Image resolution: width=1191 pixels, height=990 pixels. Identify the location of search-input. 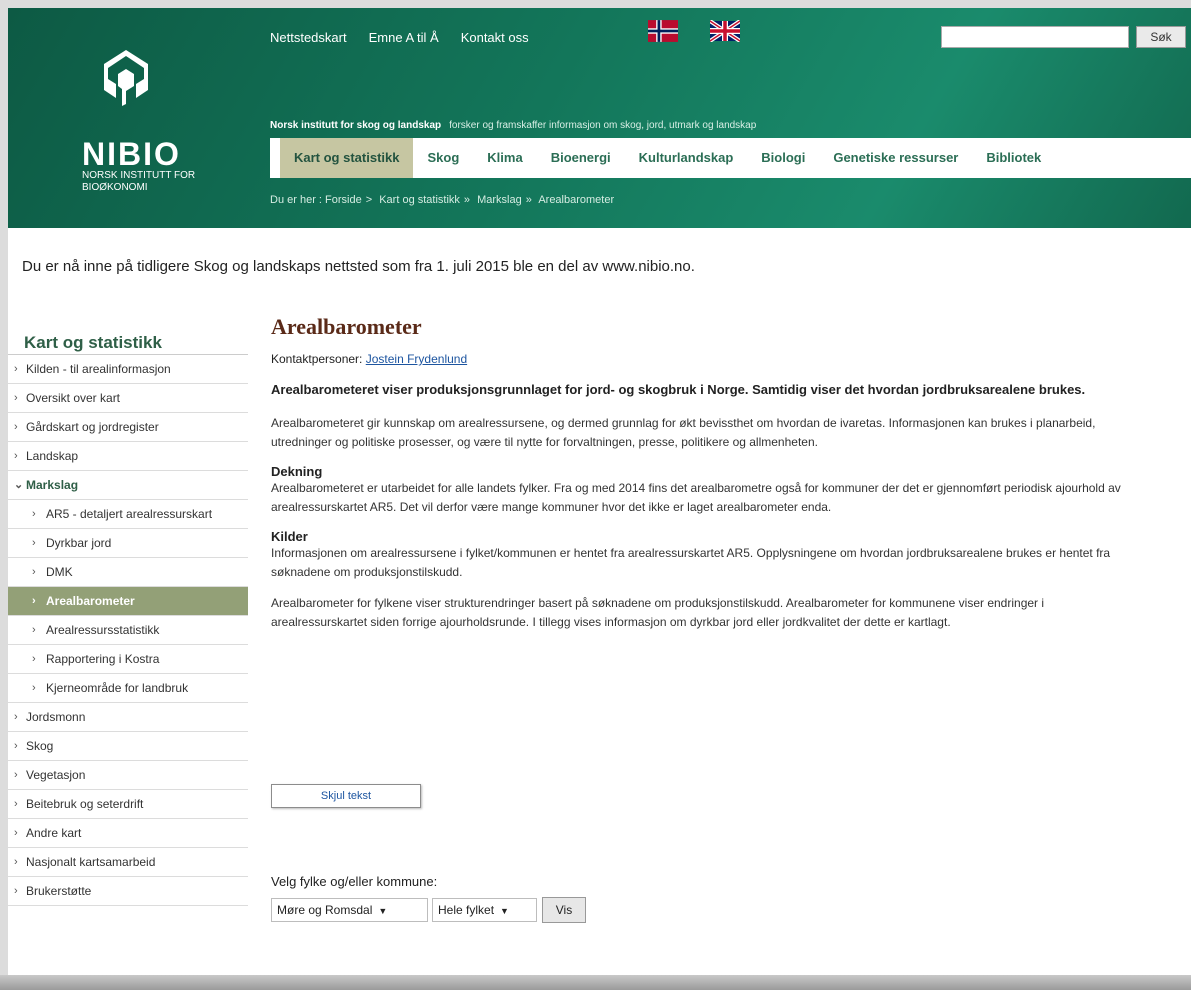
(1035, 37).